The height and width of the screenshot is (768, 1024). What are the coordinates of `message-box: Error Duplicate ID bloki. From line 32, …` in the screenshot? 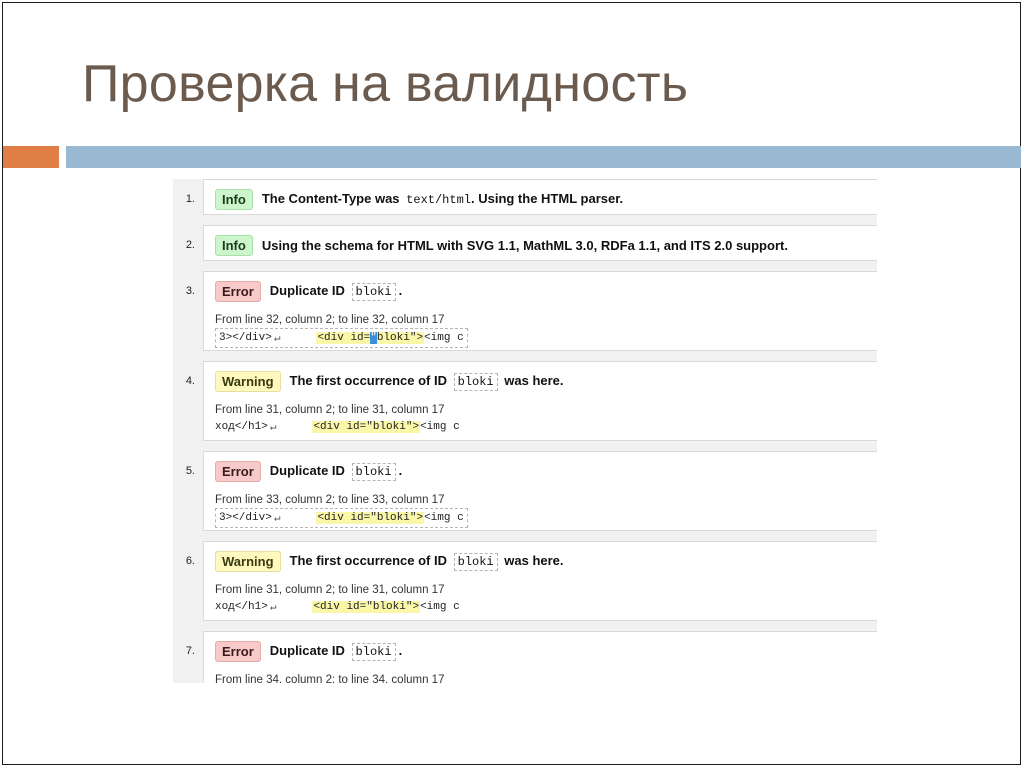 It's located at (540, 311).